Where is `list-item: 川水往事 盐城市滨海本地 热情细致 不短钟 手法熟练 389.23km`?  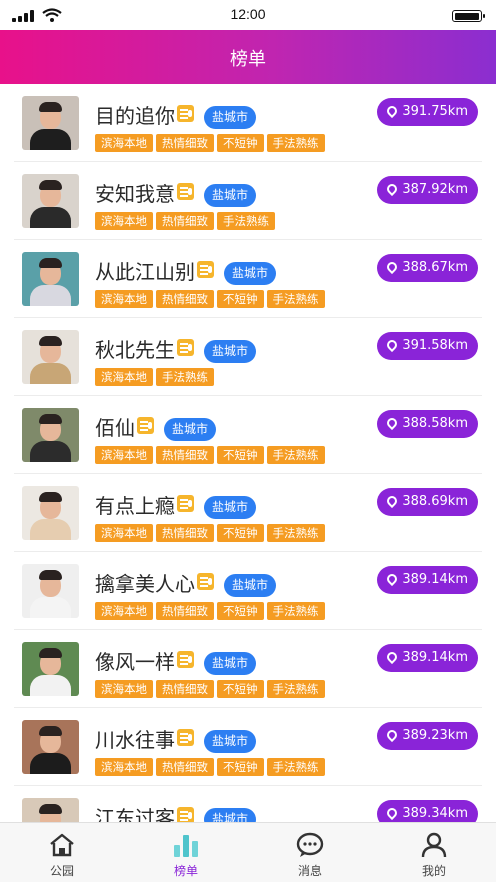 list-item: 川水往事 盐城市滨海本地 热情细致 不短钟 手法熟练 389.23km is located at coordinates (248, 747).